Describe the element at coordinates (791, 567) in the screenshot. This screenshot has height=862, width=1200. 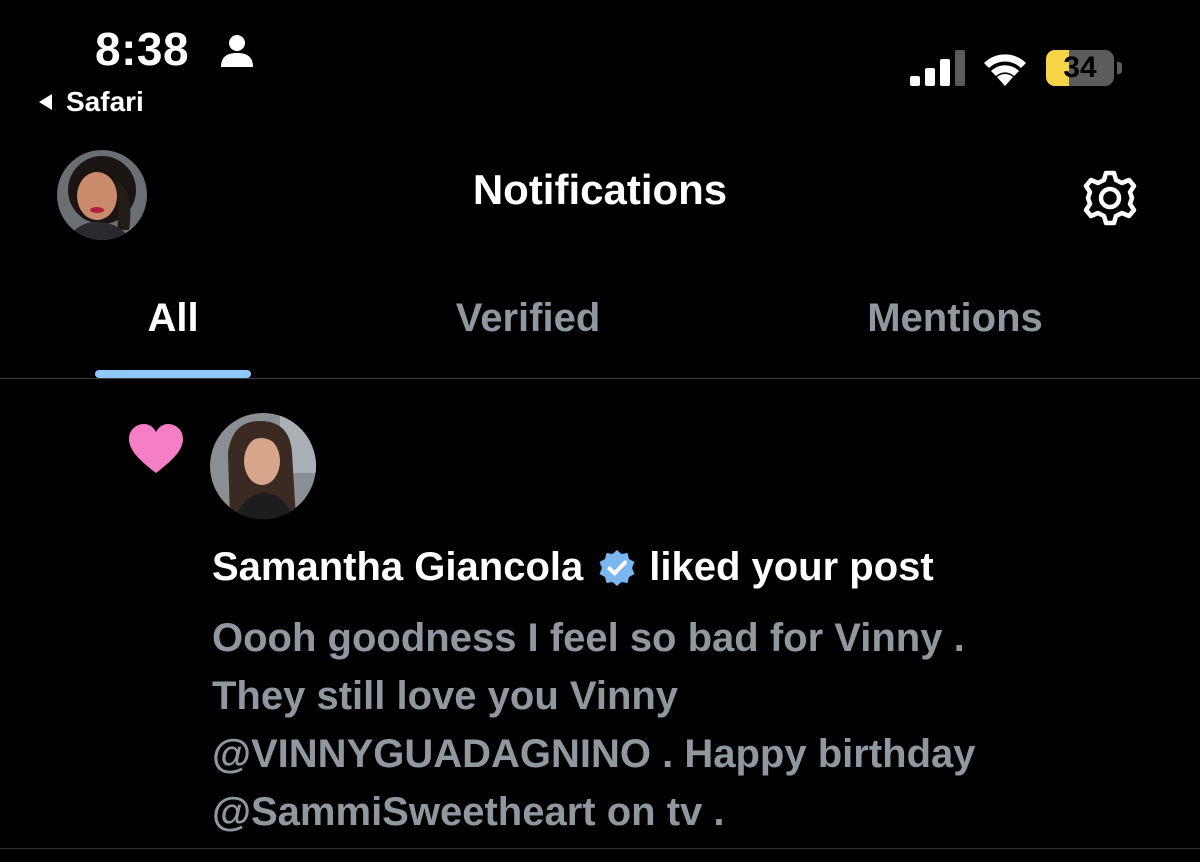
I see `notification-action: liked your post` at that location.